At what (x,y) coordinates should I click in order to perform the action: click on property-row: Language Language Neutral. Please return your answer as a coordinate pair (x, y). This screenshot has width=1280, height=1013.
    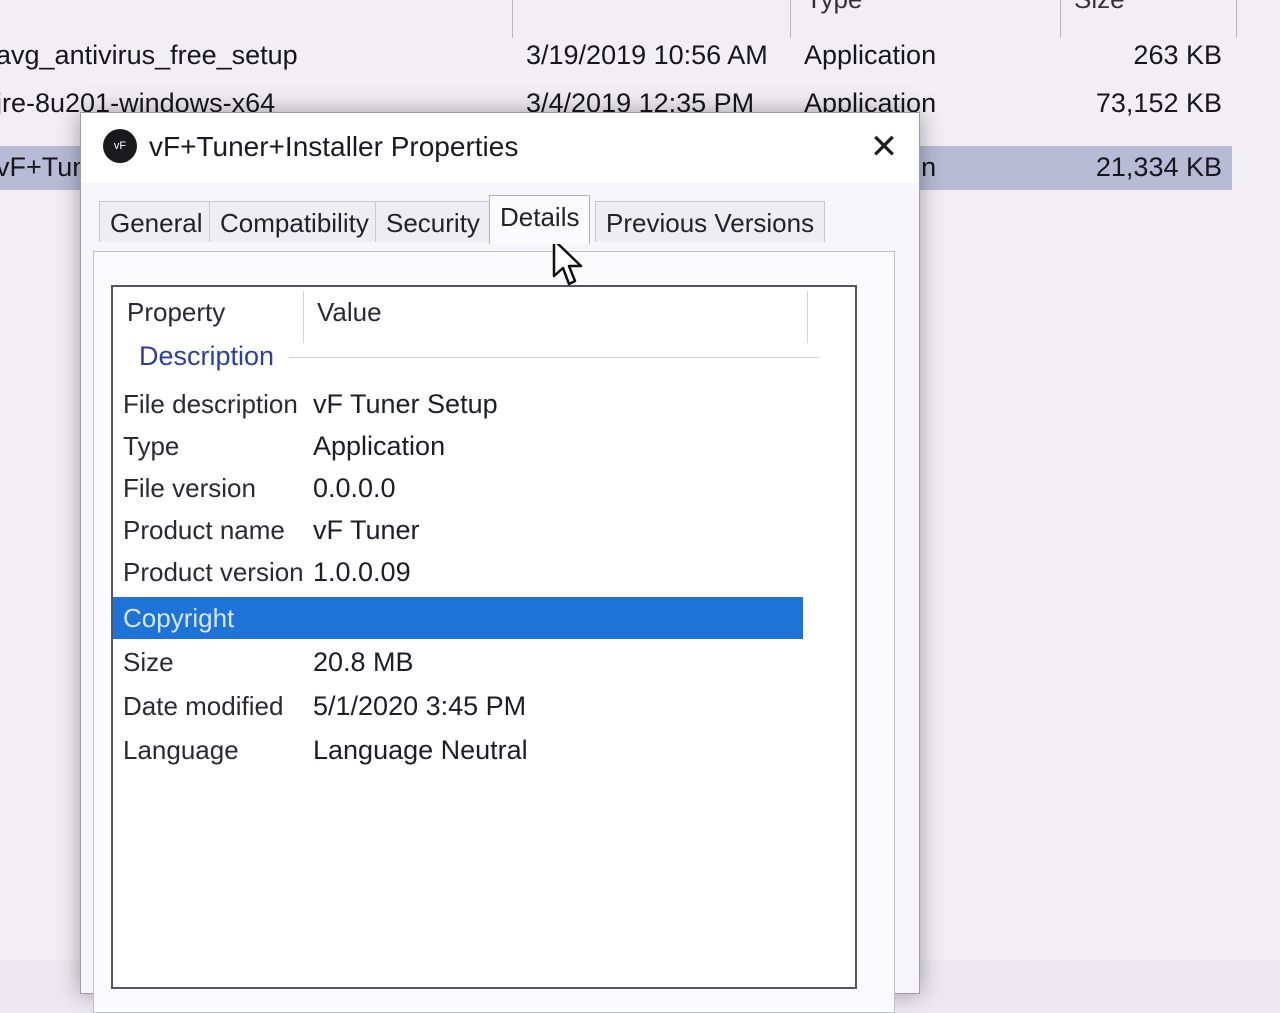
    Looking at the image, I should click on (458, 750).